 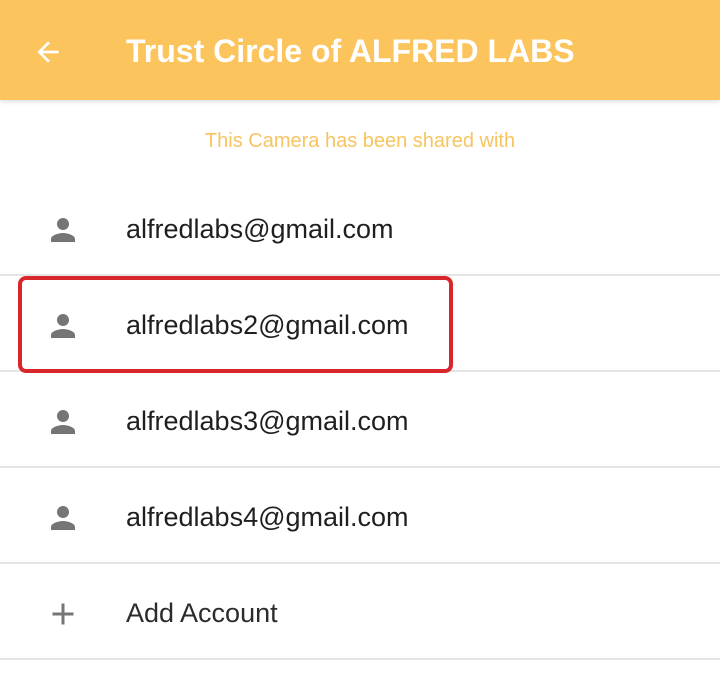 I want to click on account-row: alfredlabs4@gmail.com, so click(x=360, y=516).